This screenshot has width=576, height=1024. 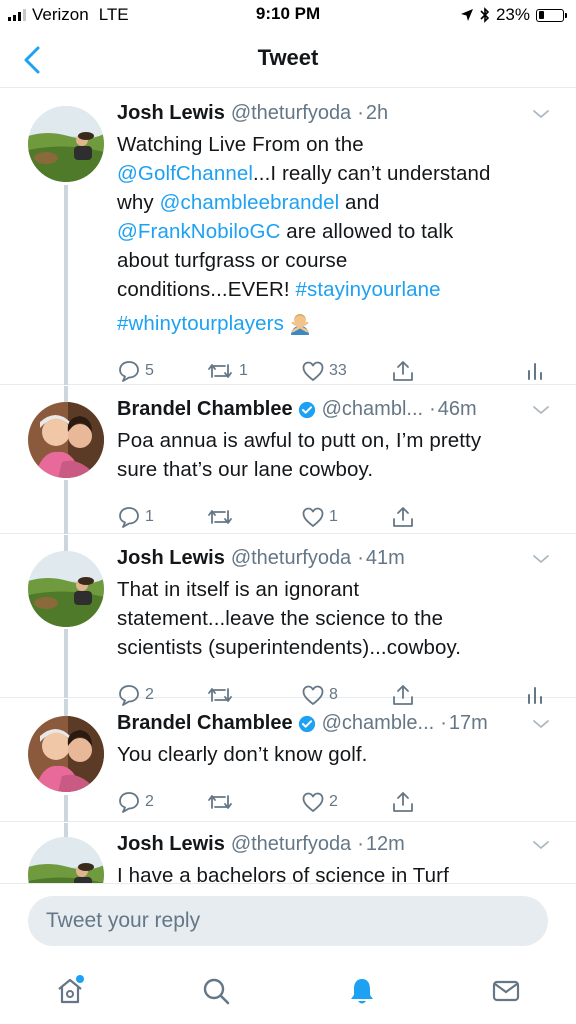 I want to click on text-segment: I have a bachelors of science in Turf, so click(x=283, y=873).